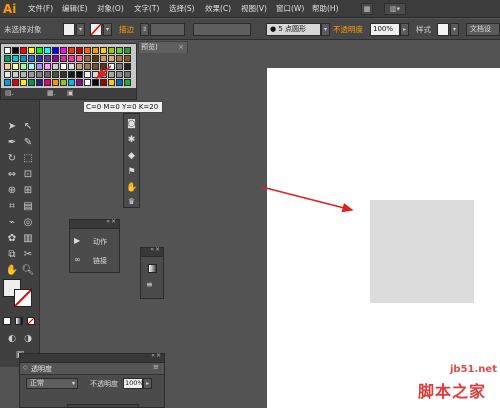 This screenshot has width=500, height=408. I want to click on stroke-weight-stepper: ⇕, so click(144, 29).